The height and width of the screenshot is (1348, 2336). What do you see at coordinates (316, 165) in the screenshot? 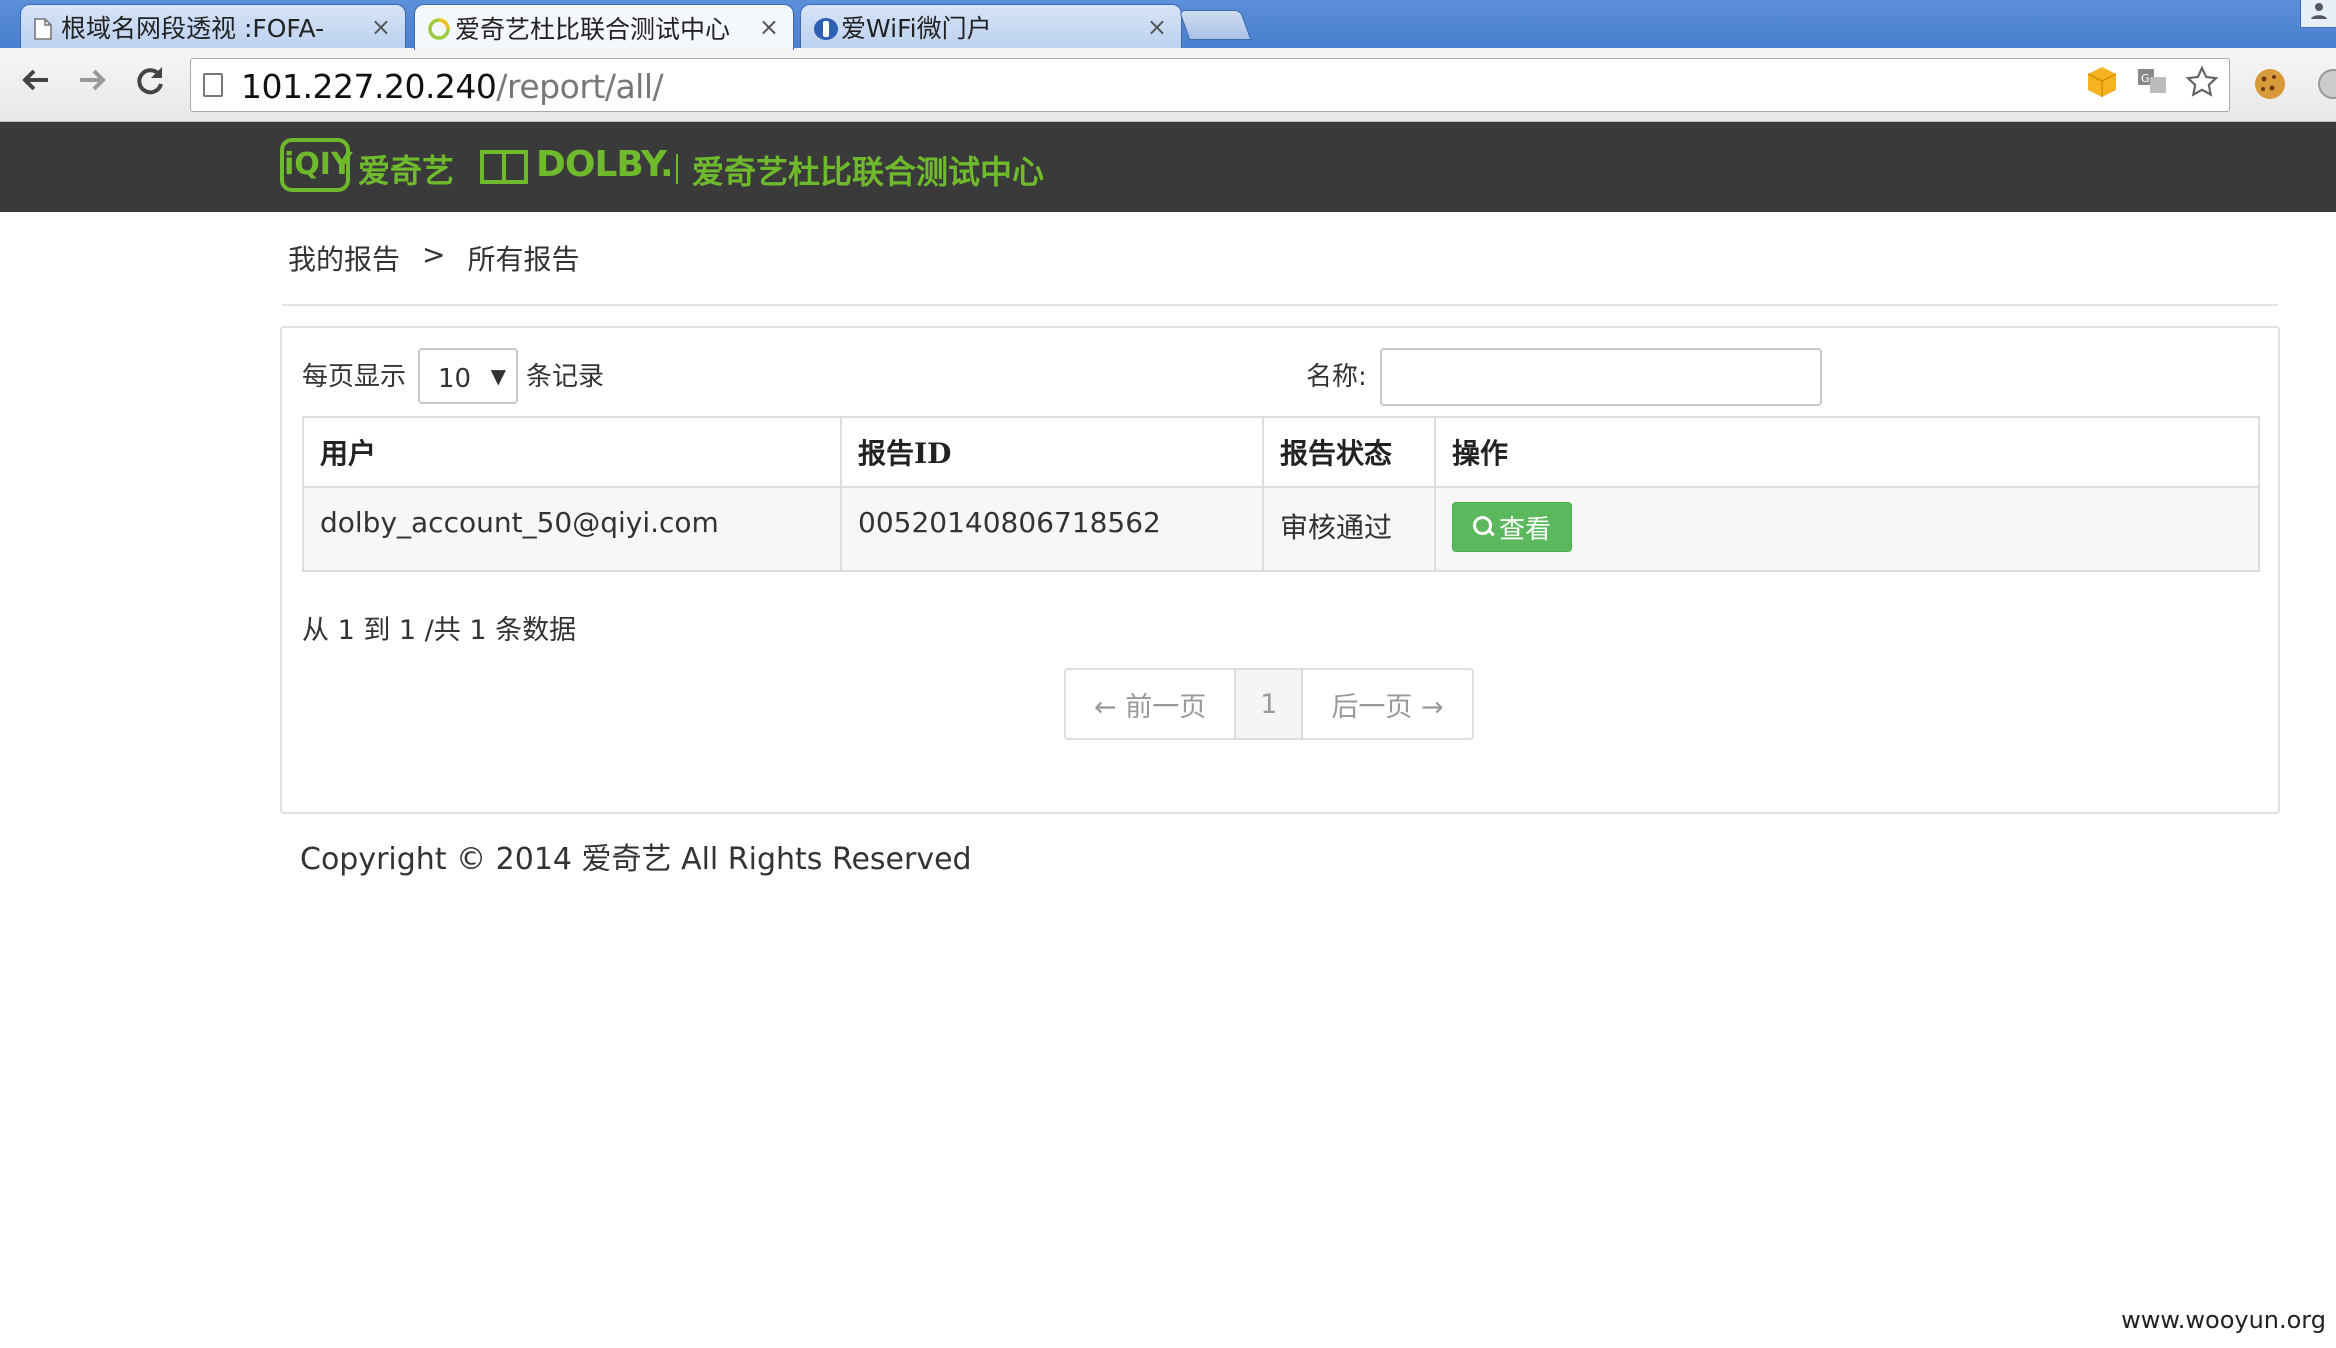
I see `iqiyi-logo: iQIY` at bounding box center [316, 165].